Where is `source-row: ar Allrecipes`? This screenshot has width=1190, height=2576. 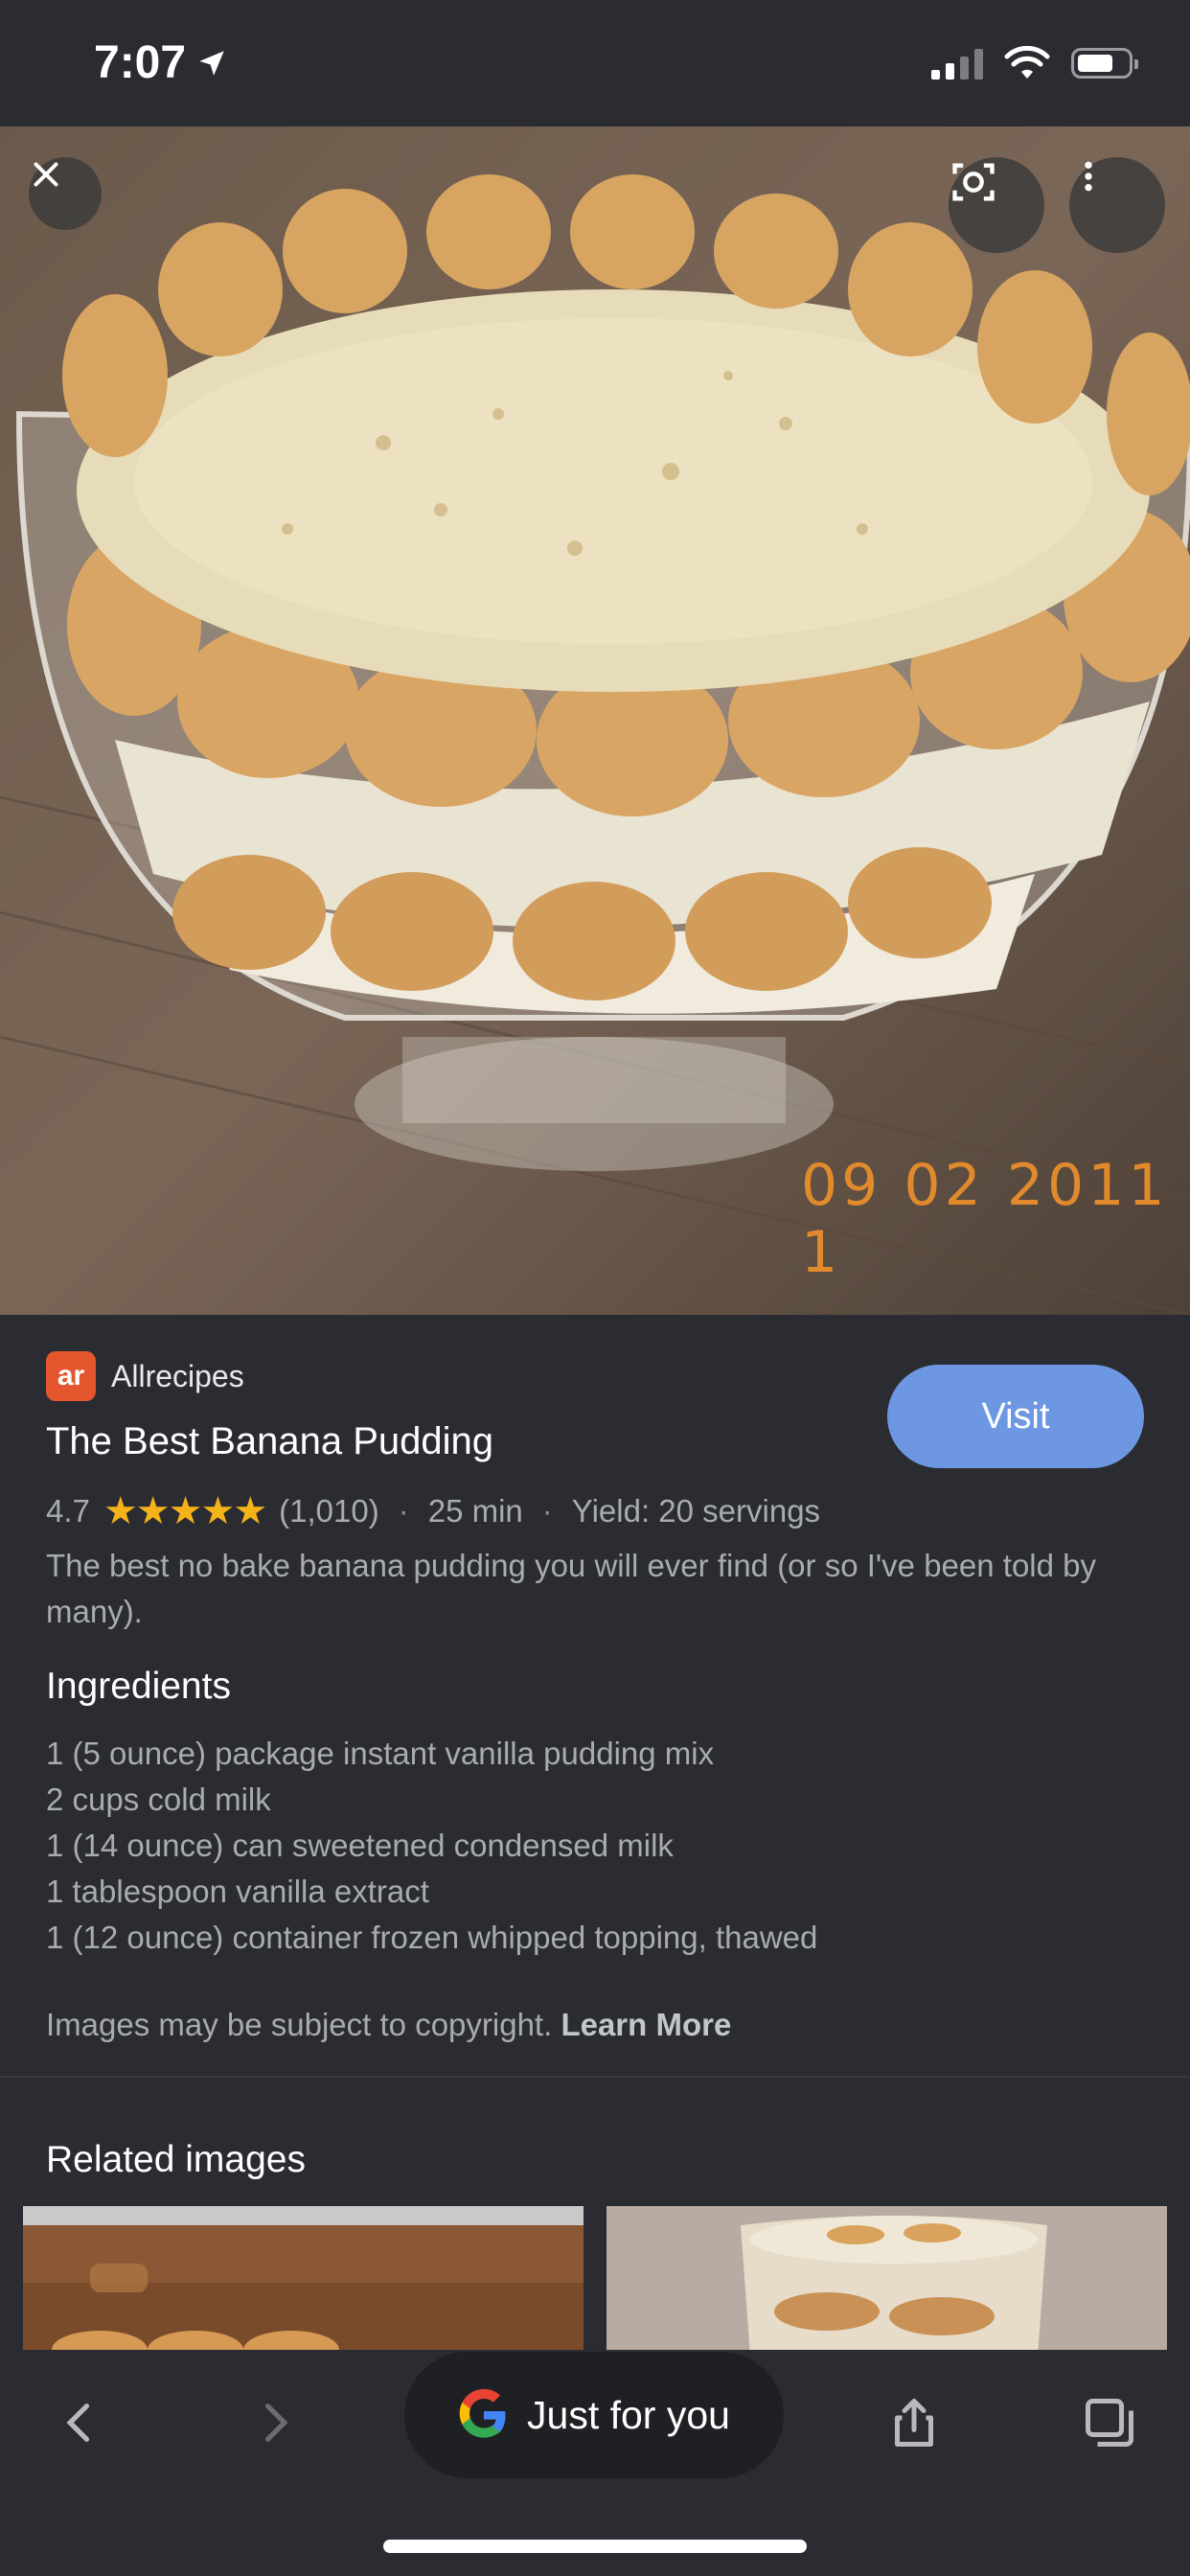
source-row: ar Allrecipes is located at coordinates (145, 1376).